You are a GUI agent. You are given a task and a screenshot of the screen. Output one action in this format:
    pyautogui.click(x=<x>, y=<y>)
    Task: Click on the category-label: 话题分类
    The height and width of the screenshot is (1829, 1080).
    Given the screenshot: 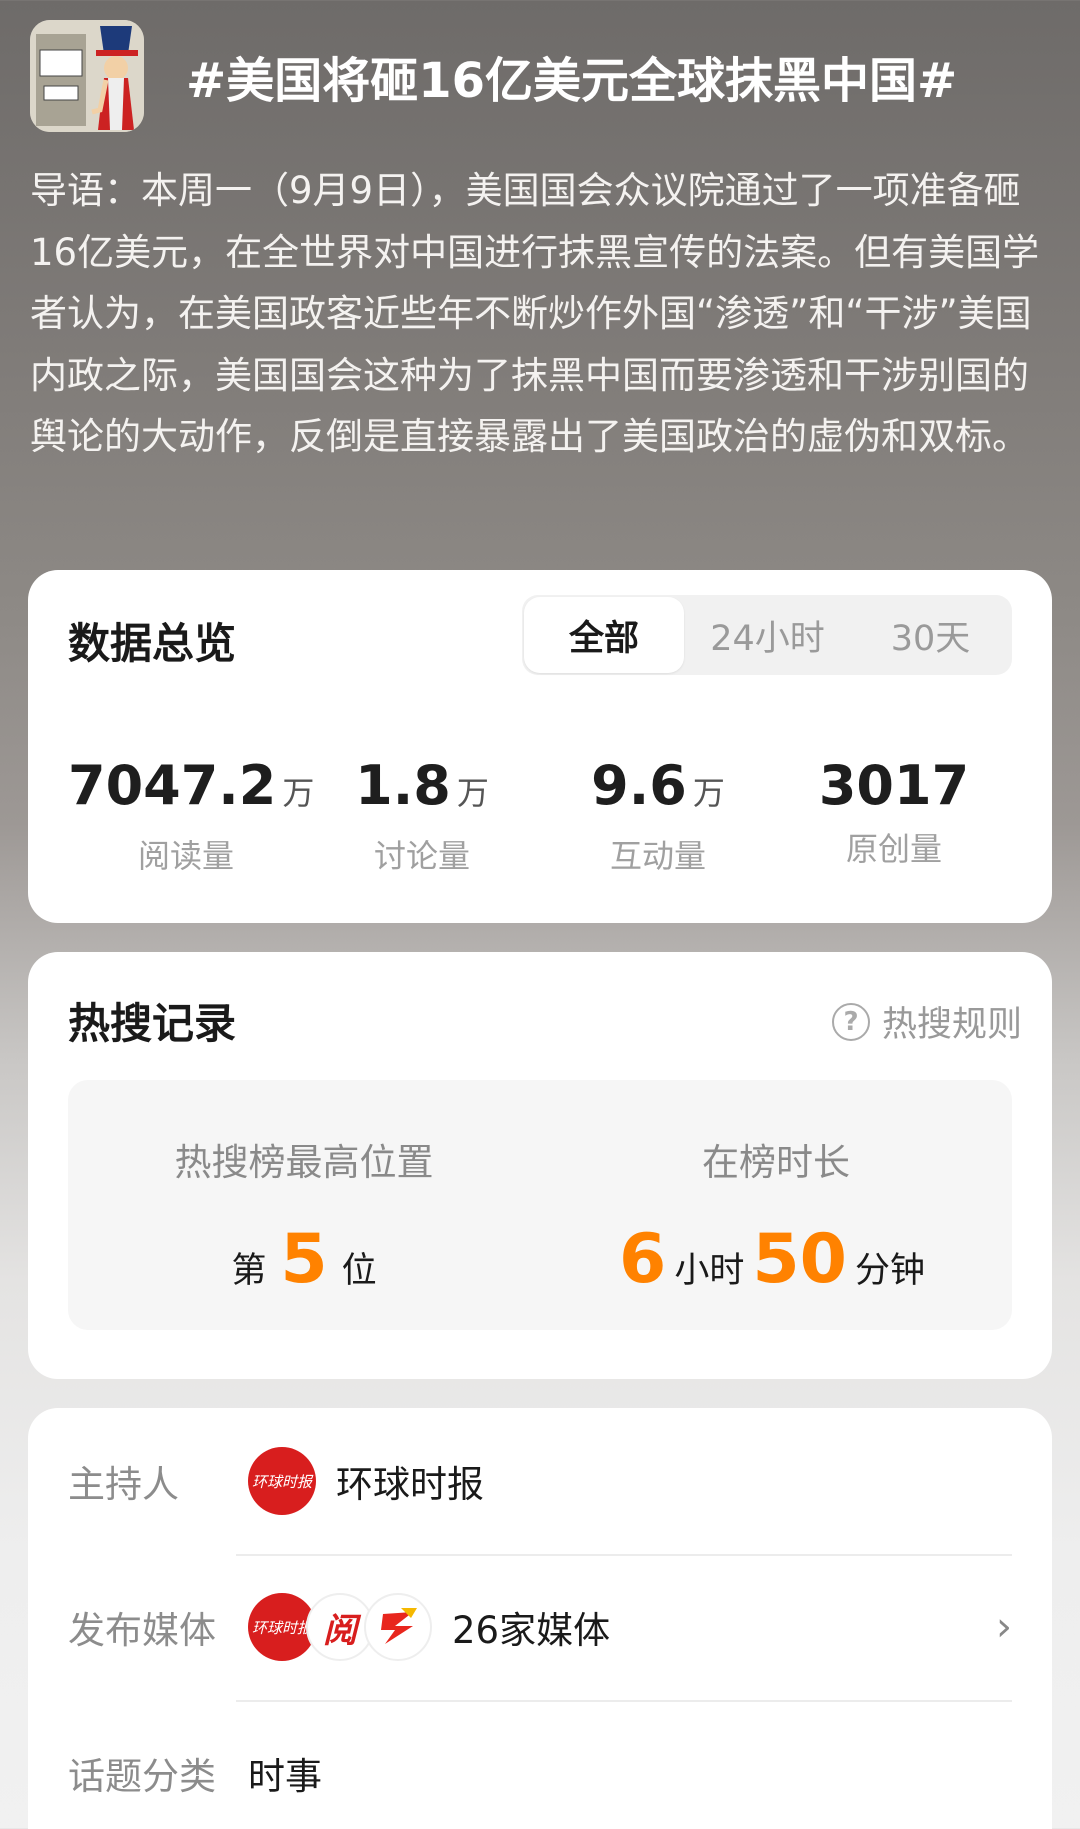 What is the action you would take?
    pyautogui.click(x=142, y=1776)
    